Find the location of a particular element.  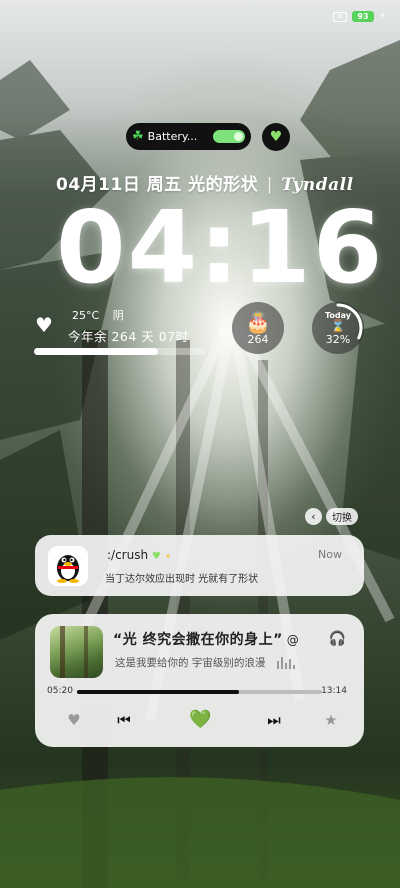

green-heart-icon: 💚 is located at coordinates (200, 719).